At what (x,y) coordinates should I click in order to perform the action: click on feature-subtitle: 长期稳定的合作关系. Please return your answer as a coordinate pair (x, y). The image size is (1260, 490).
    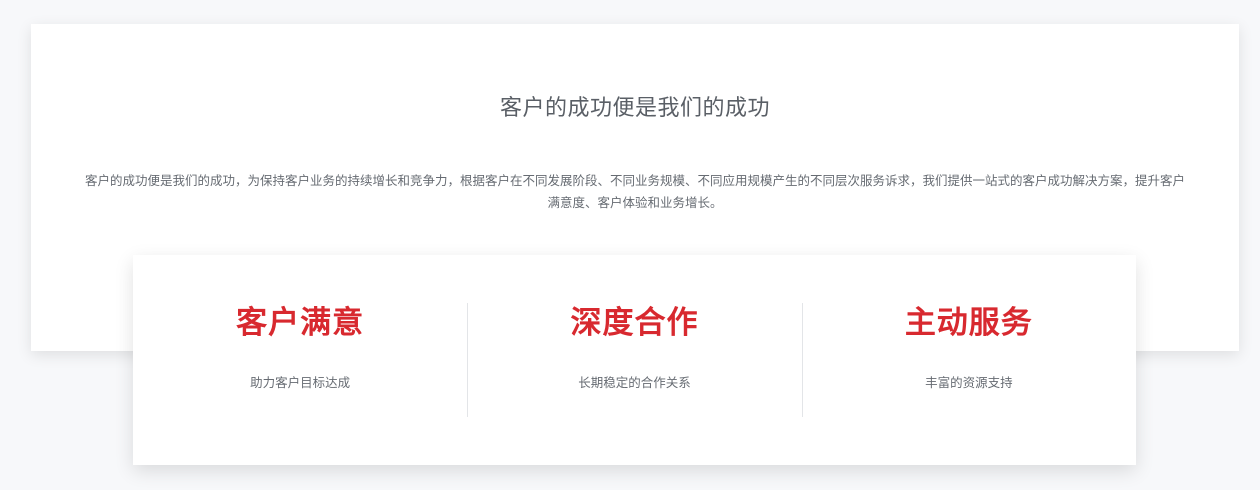
    Looking at the image, I should click on (634, 382).